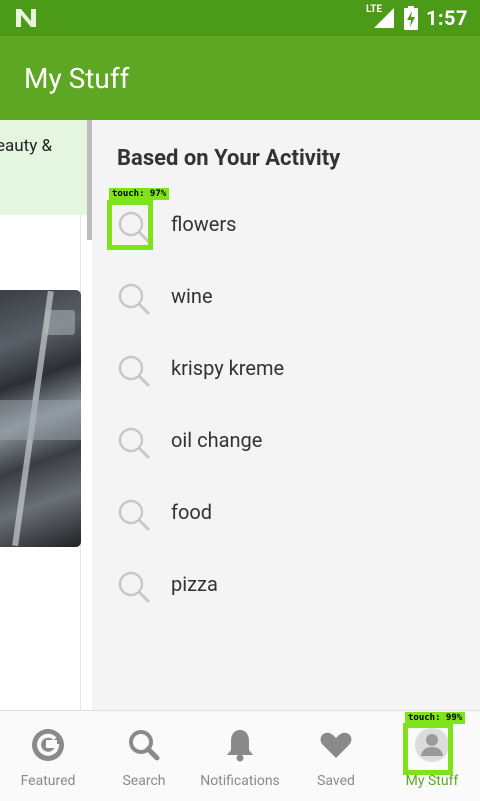 The image size is (480, 801). What do you see at coordinates (240, 78) in the screenshot?
I see `app-bar: My Stuff` at bounding box center [240, 78].